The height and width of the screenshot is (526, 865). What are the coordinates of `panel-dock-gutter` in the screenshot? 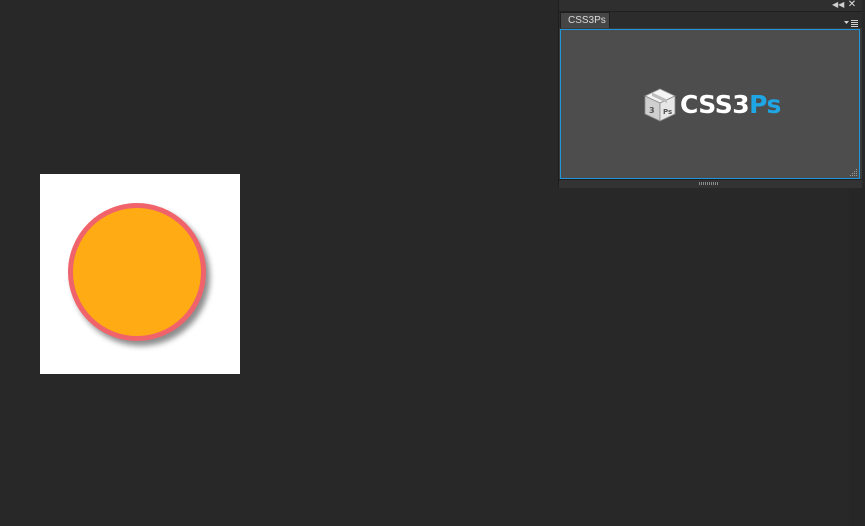 It's located at (857, 356).